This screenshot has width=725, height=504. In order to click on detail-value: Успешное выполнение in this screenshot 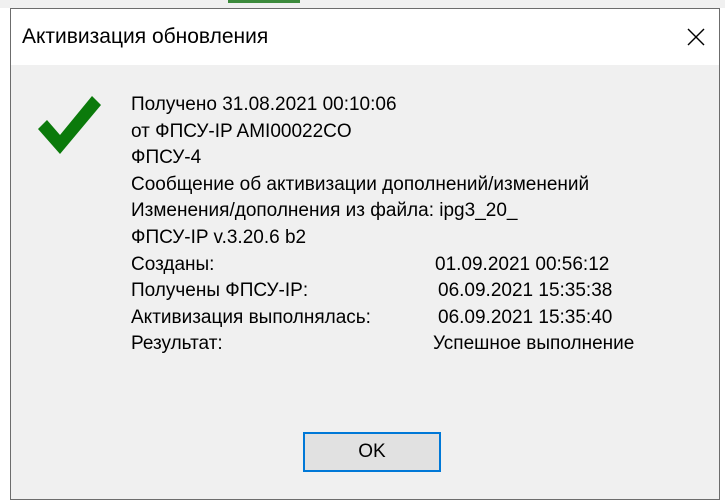, I will do `click(534, 344)`.